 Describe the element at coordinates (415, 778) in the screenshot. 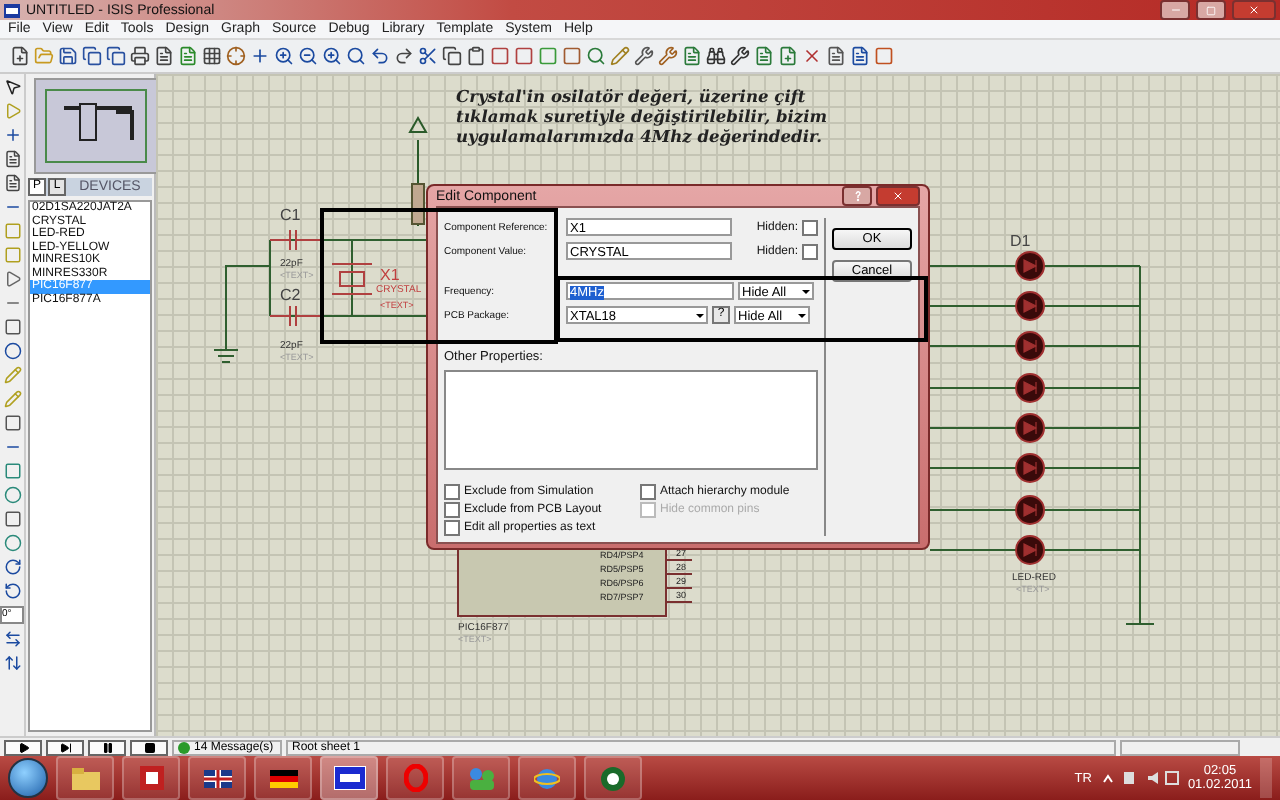

I see `ring-icon` at that location.